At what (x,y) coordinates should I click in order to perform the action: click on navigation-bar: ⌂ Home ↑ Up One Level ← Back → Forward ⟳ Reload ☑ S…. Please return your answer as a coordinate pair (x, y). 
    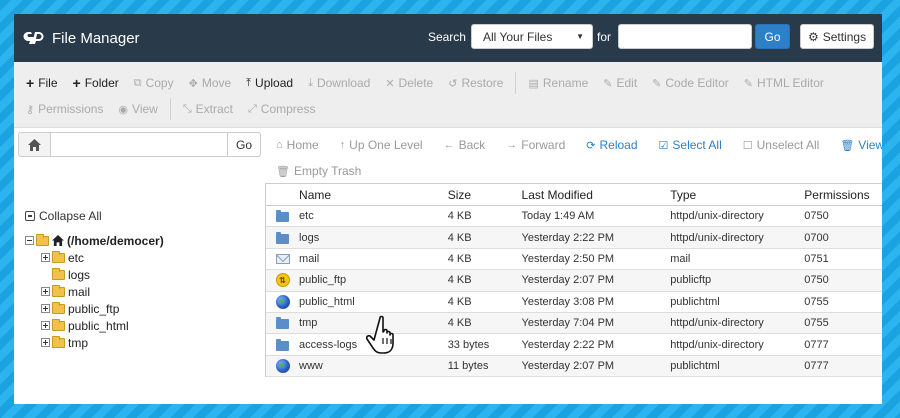
    Looking at the image, I should click on (577, 156).